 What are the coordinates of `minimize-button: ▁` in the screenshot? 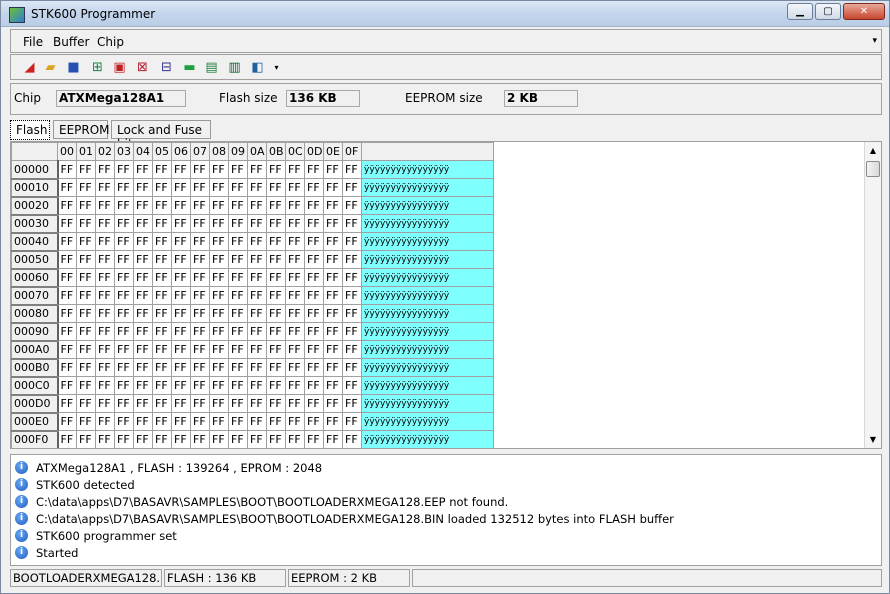 It's located at (800, 11).